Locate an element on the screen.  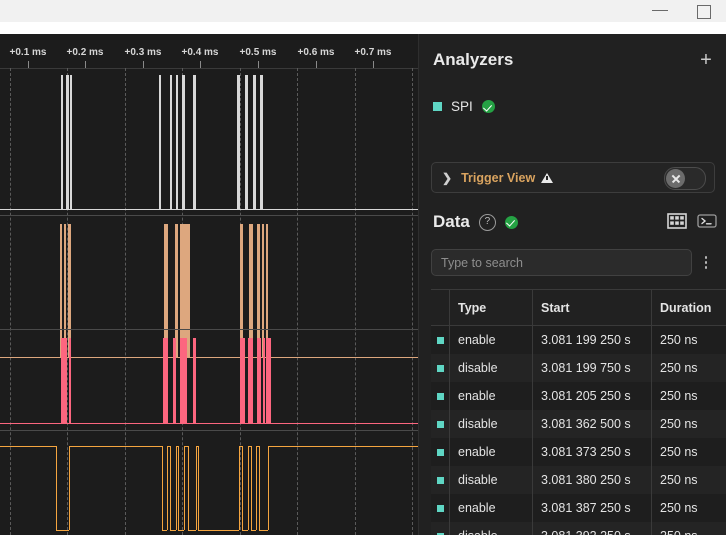
table-row: disable3.081 392 250 s250 ns is located at coordinates (578, 528).